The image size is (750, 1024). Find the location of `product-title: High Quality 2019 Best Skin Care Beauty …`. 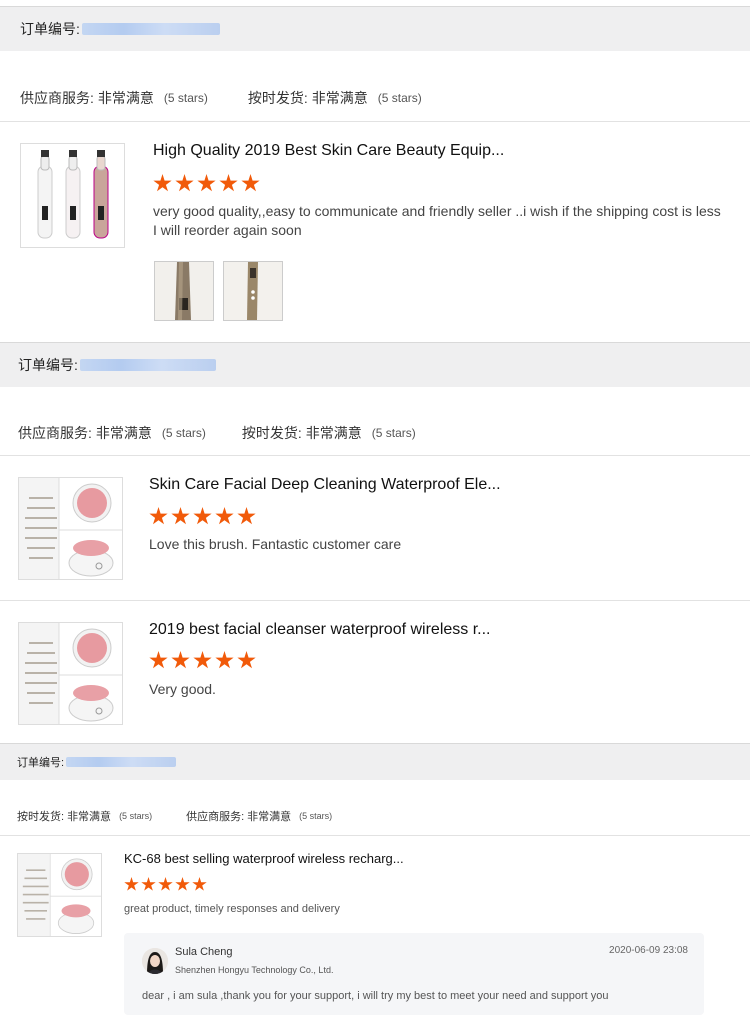

product-title: High Quality 2019 Best Skin Care Beauty … is located at coordinates (328, 151).